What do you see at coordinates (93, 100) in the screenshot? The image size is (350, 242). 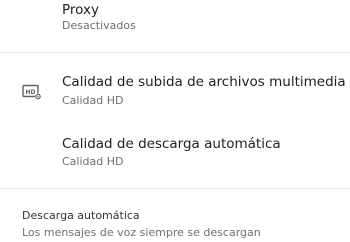 I see `upload-quality-subtitle: Calidad HD` at bounding box center [93, 100].